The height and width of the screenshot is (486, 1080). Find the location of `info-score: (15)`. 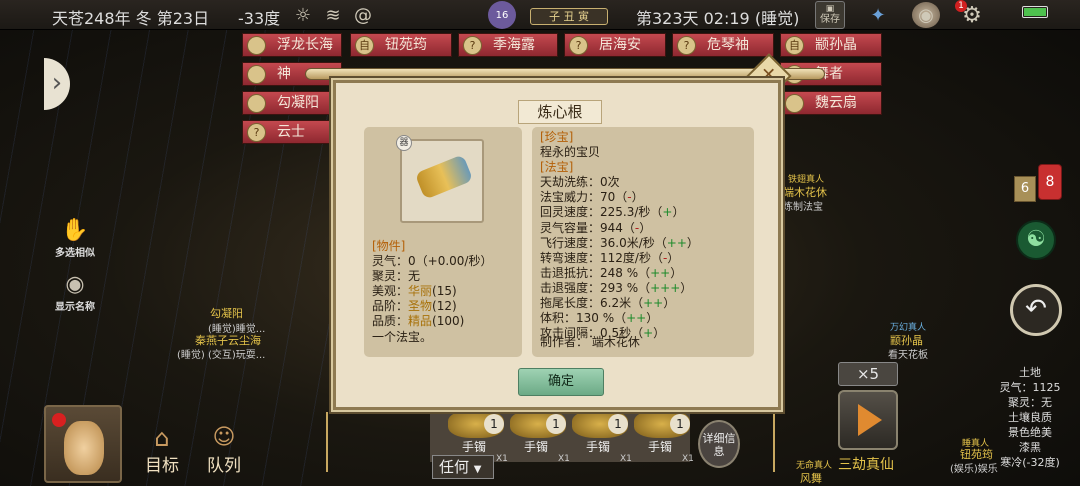

info-score: (15) is located at coordinates (444, 291).